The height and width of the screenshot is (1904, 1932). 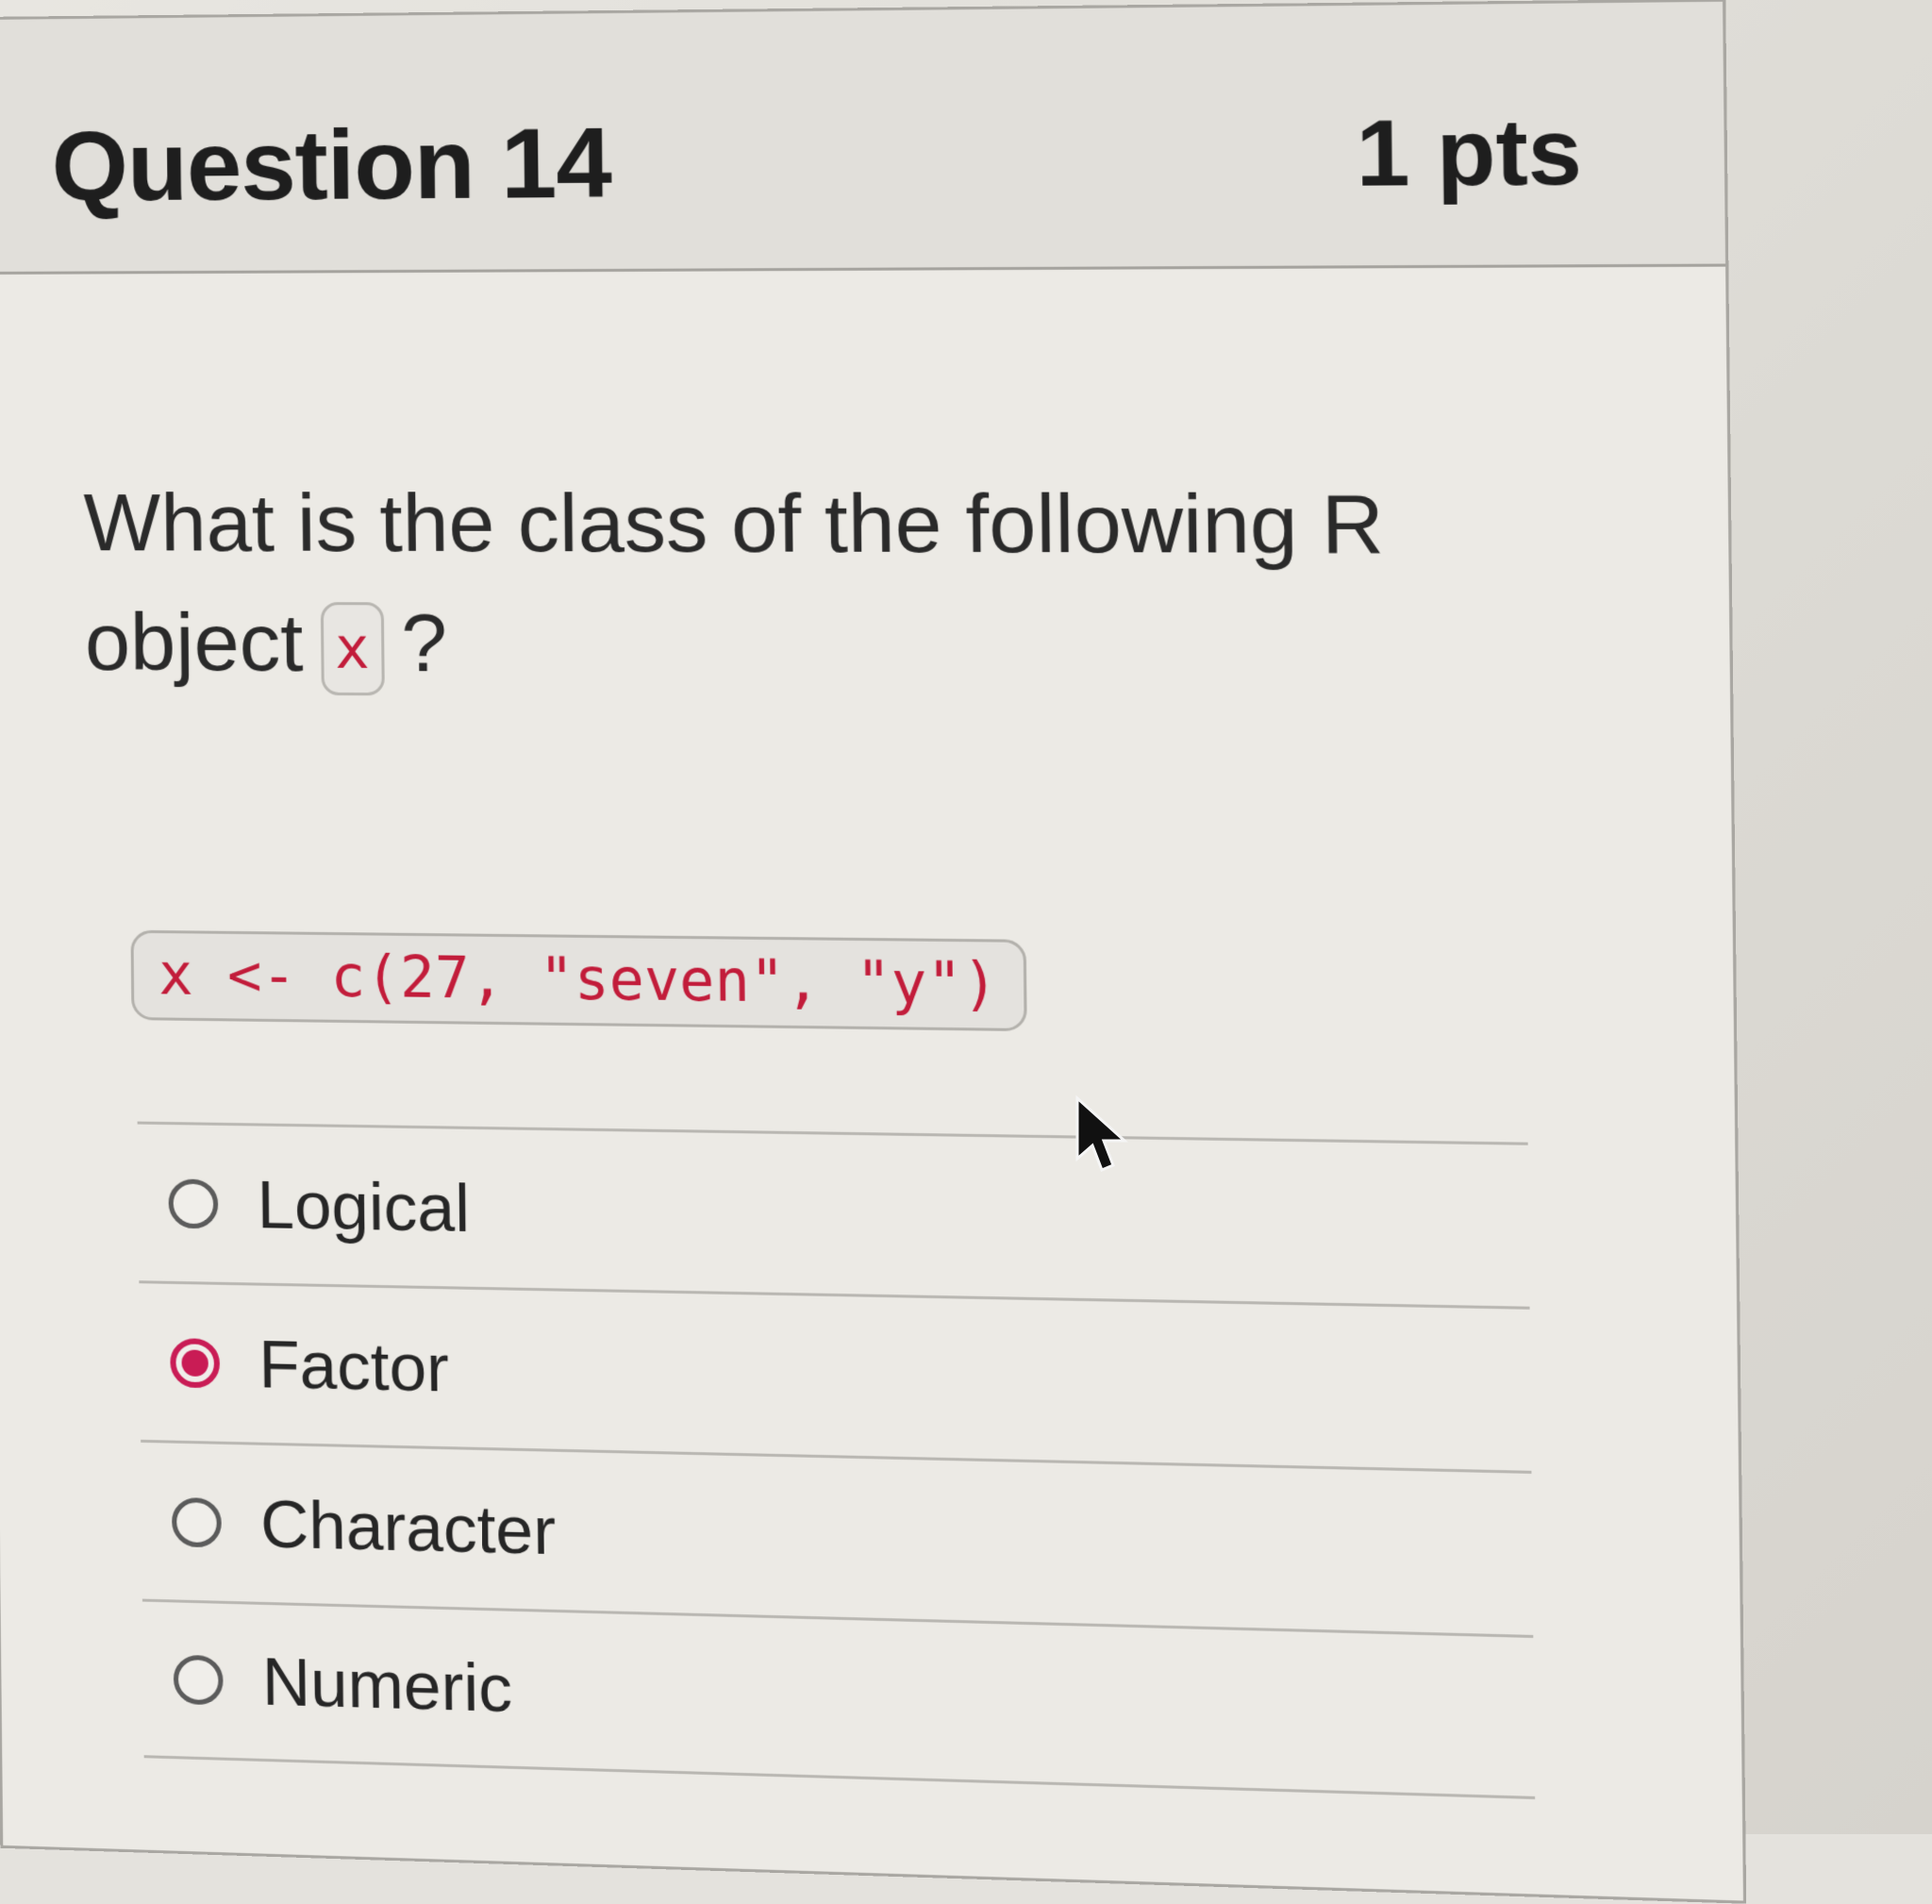 What do you see at coordinates (195, 1363) in the screenshot?
I see `radio-button-factor-selected` at bounding box center [195, 1363].